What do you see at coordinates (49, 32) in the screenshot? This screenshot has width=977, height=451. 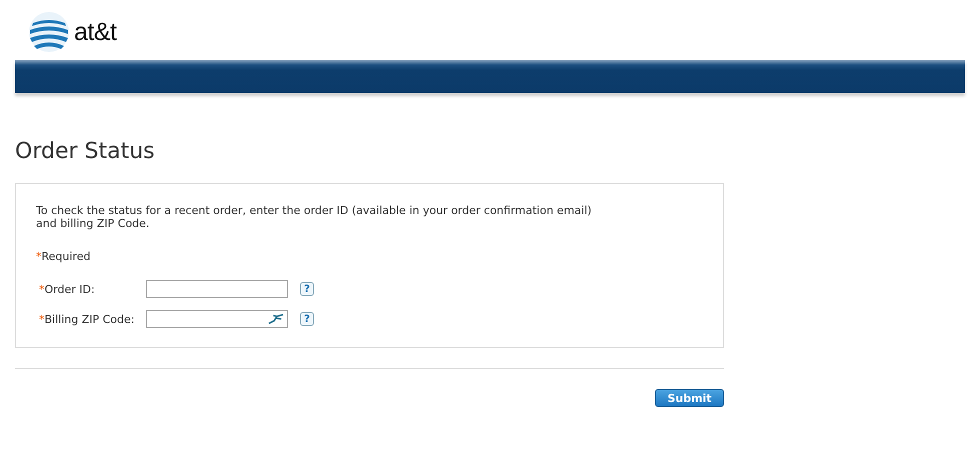 I see `globe-logo-icon` at bounding box center [49, 32].